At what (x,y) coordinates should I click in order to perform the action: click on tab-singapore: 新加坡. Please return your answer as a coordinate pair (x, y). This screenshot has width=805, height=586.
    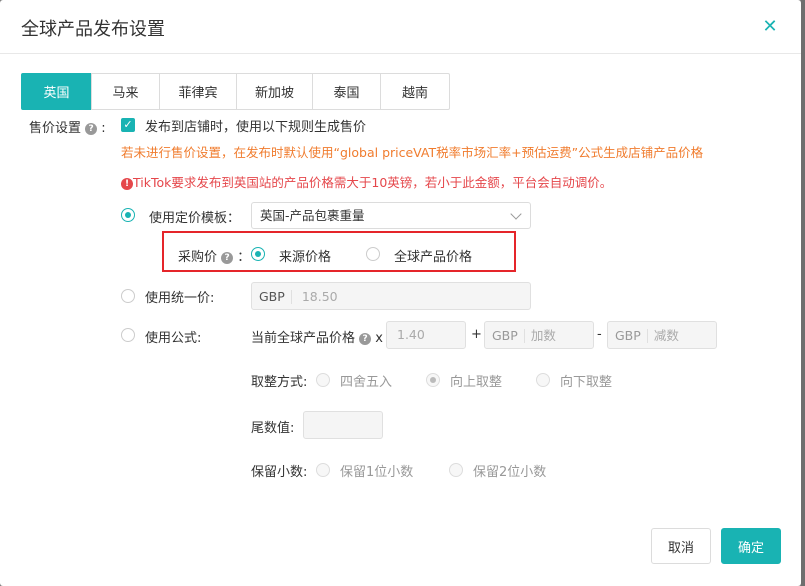
    Looking at the image, I should click on (274, 91).